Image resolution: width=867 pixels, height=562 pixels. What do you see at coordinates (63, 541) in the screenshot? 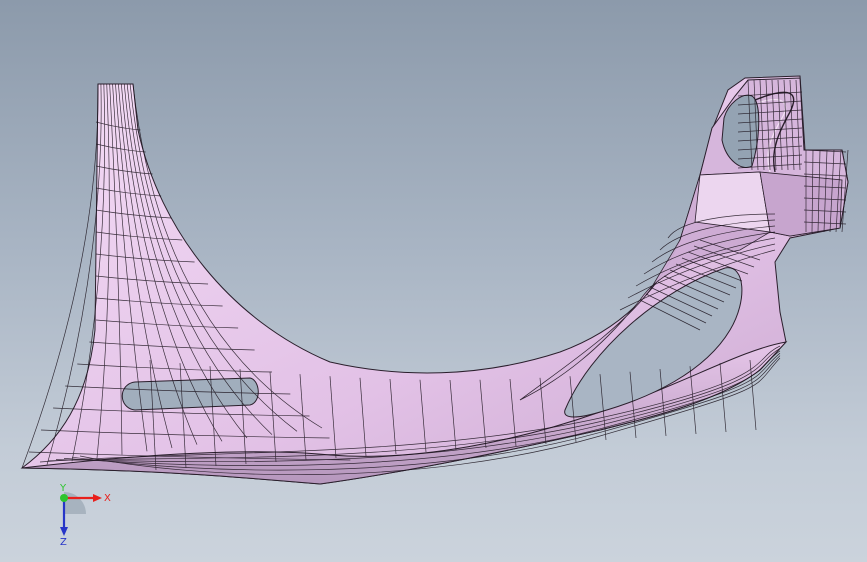
I see `z-axis-label: Z` at bounding box center [63, 541].